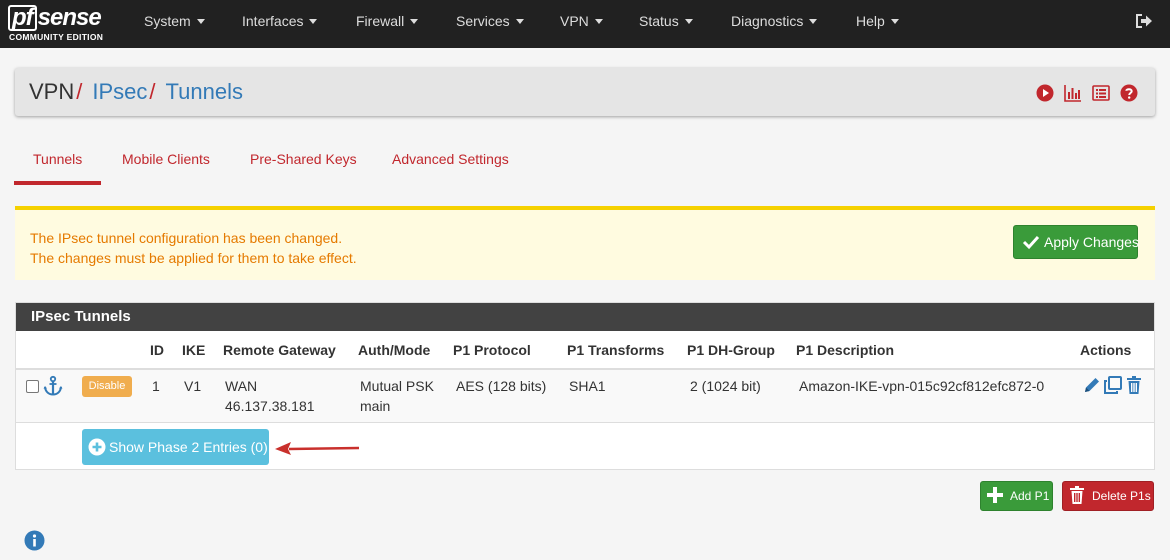 The height and width of the screenshot is (560, 1170). What do you see at coordinates (175, 447) in the screenshot?
I see `show-phase2-entries-button: Show Phase 2 Entries (0)` at bounding box center [175, 447].